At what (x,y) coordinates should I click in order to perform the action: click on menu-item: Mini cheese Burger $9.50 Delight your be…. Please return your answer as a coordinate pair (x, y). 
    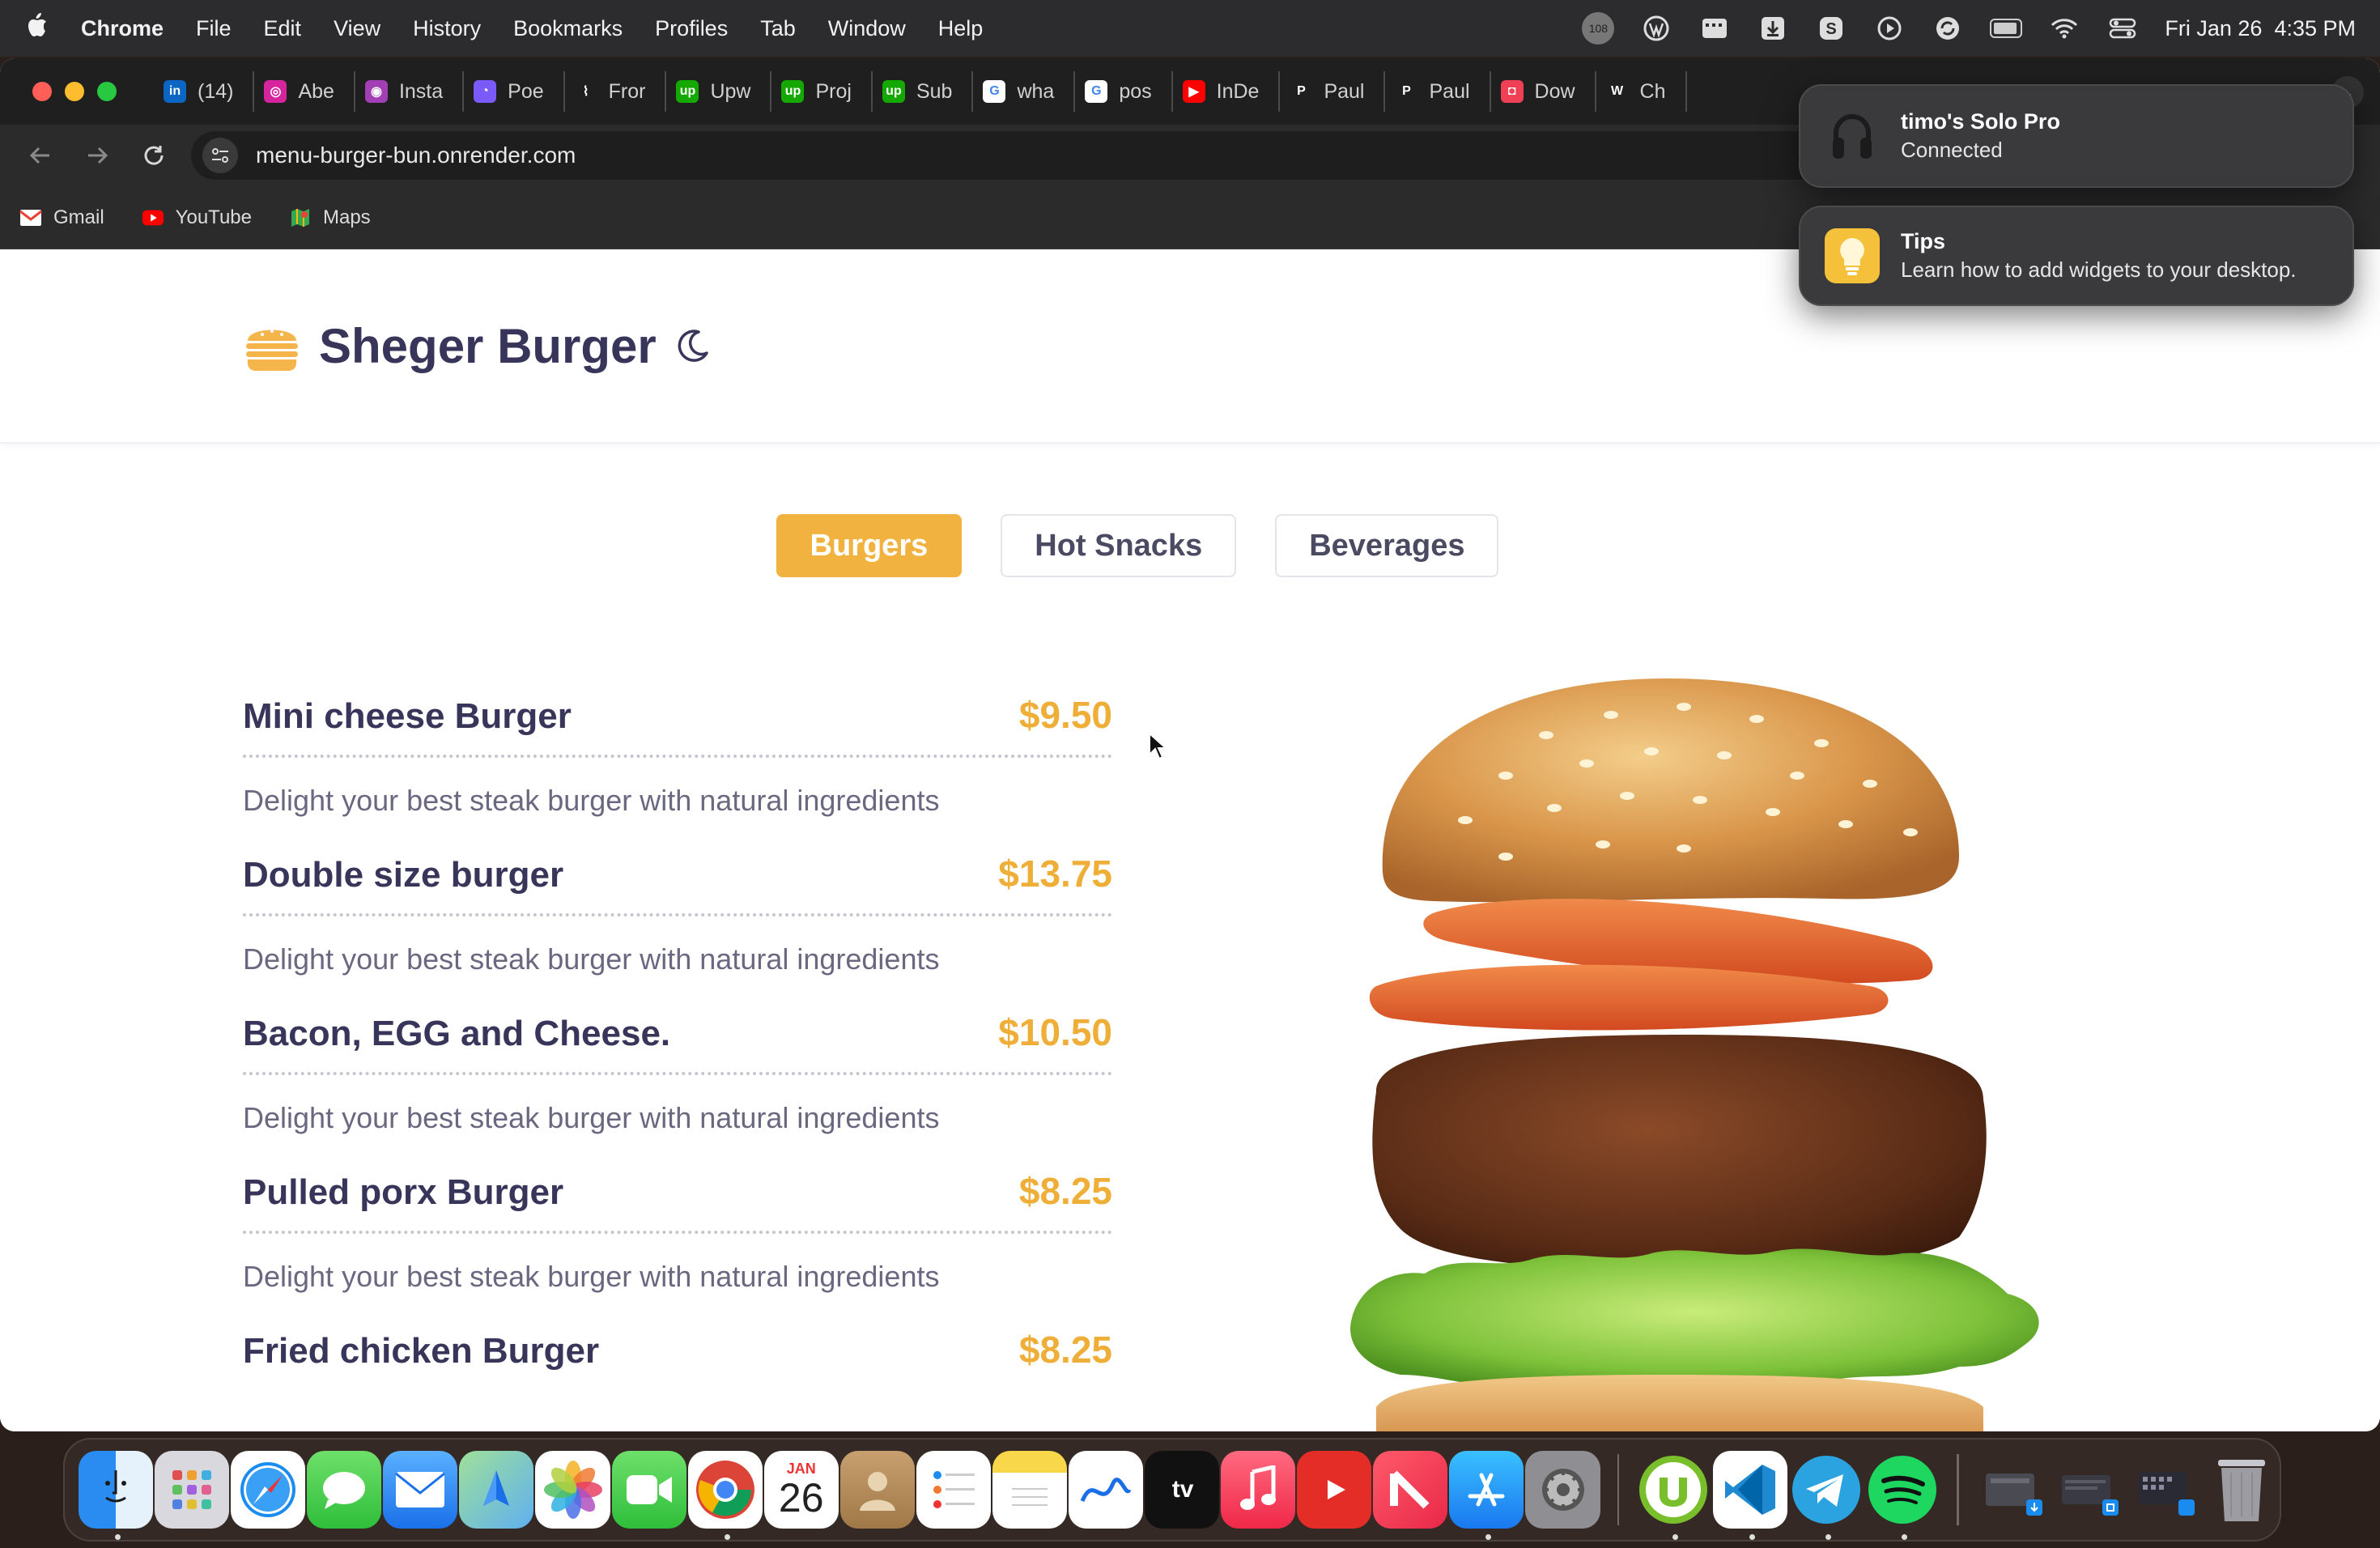
    Looking at the image, I should click on (678, 756).